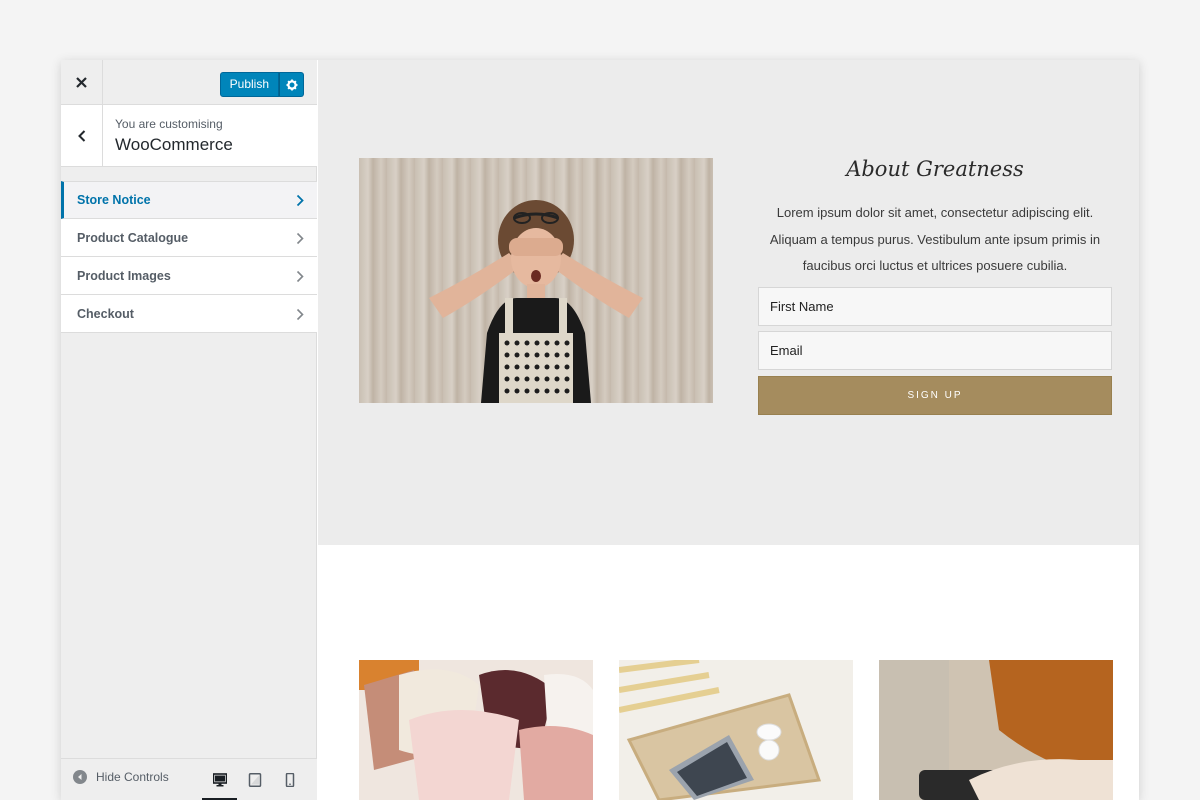 This screenshot has width=1200, height=800. I want to click on first-name-placeholder: First Name, so click(802, 306).